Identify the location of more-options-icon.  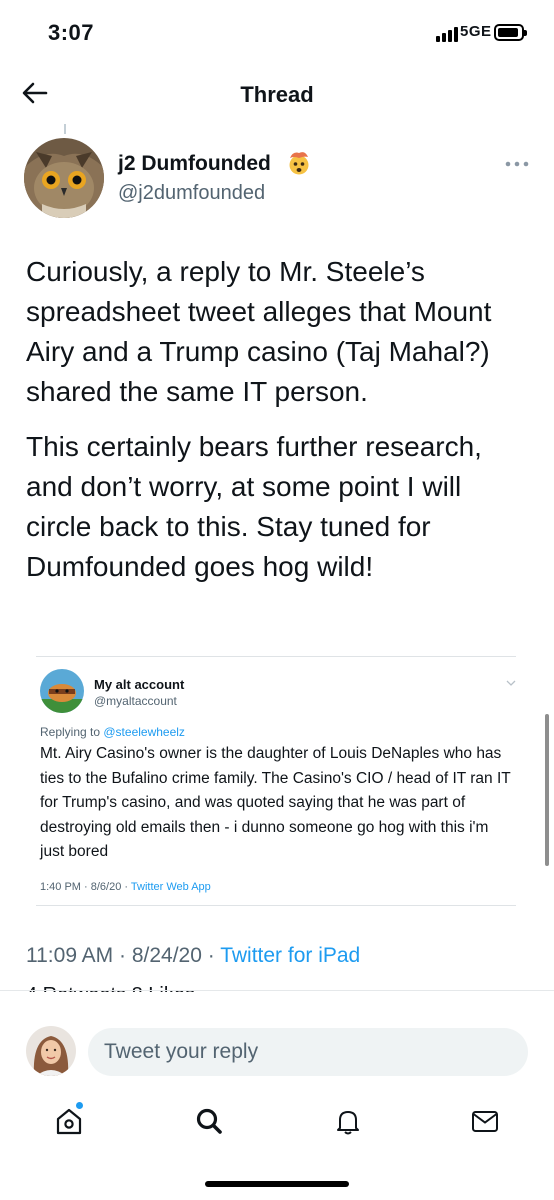
(517, 164).